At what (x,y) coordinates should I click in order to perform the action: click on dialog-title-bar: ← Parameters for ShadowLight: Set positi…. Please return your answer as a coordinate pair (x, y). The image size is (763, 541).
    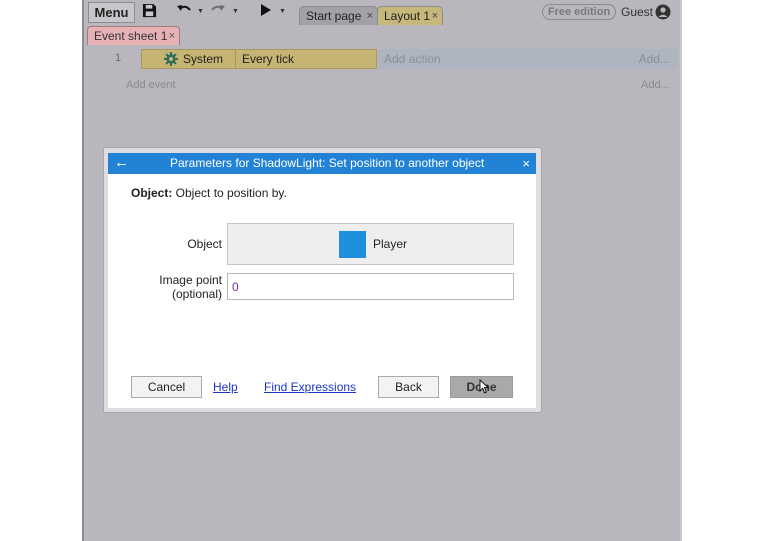
    Looking at the image, I should click on (322, 163).